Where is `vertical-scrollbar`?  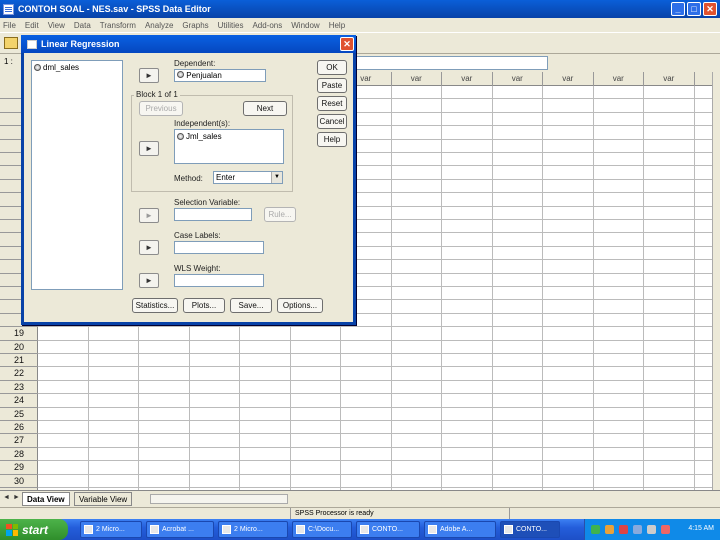 vertical-scrollbar is located at coordinates (716, 281).